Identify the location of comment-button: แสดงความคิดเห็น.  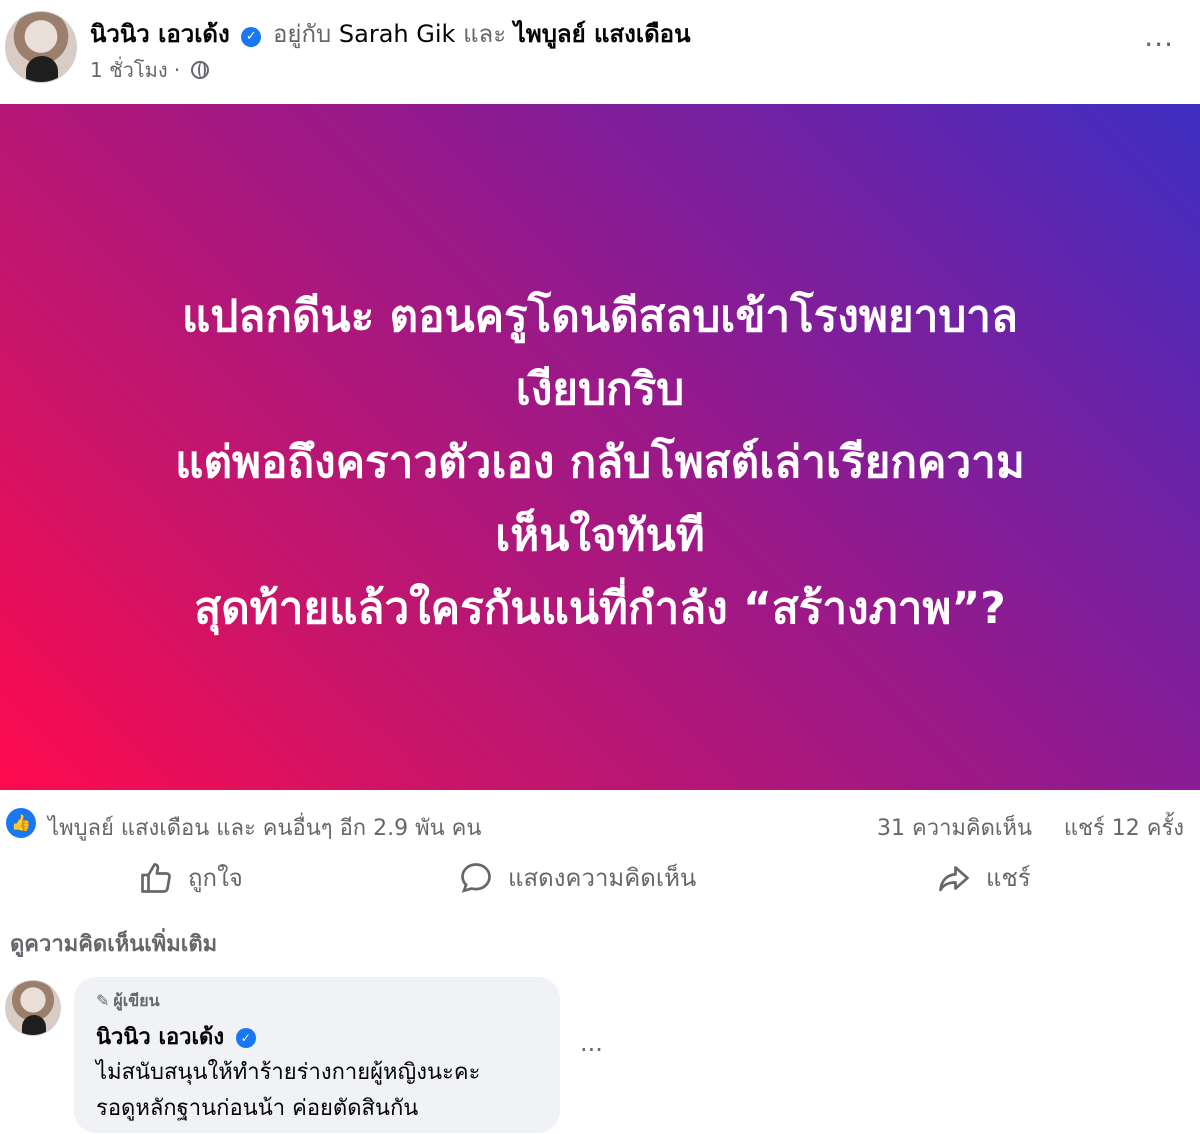
(577, 877).